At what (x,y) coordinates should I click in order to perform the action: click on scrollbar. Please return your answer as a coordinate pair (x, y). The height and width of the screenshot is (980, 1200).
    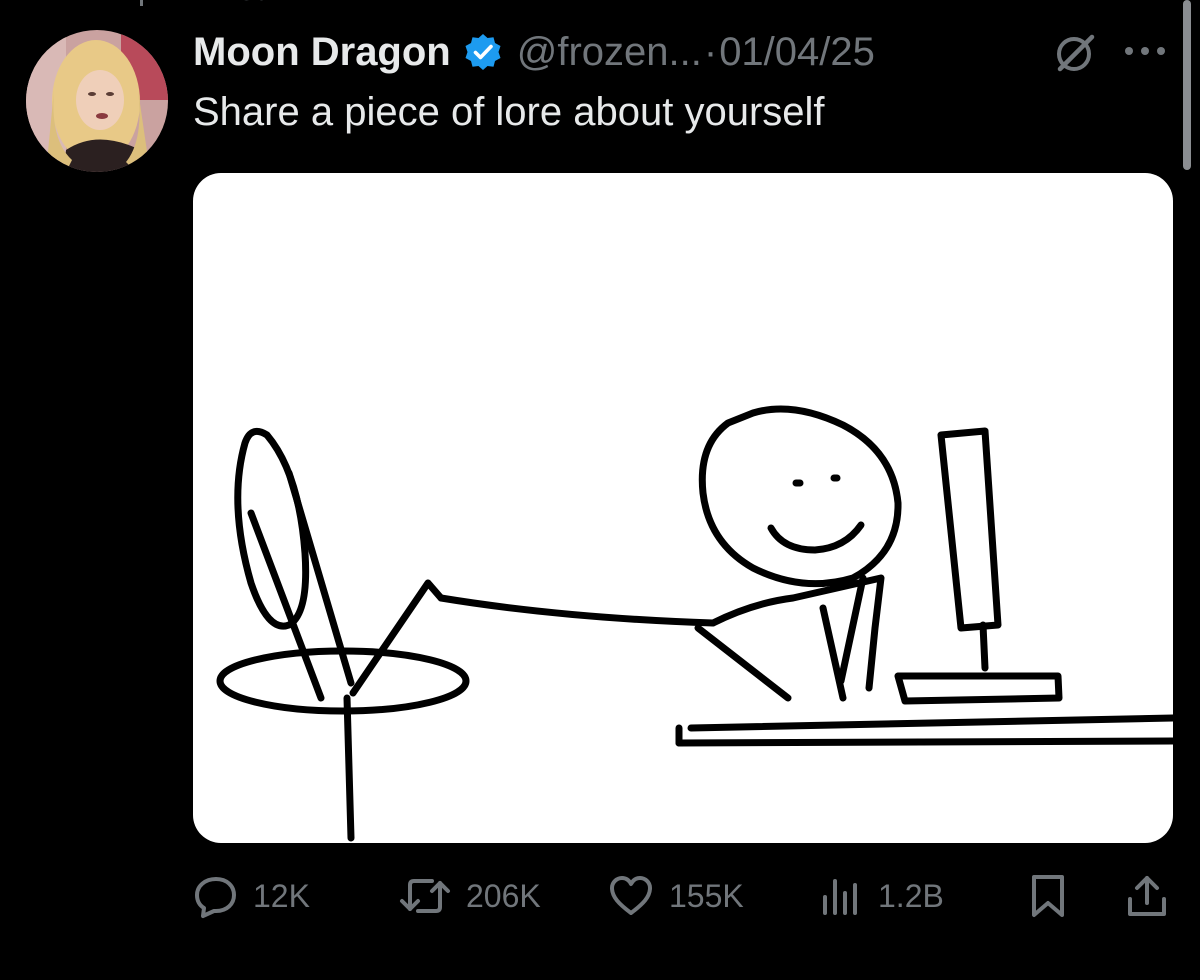
    Looking at the image, I should click on (1187, 85).